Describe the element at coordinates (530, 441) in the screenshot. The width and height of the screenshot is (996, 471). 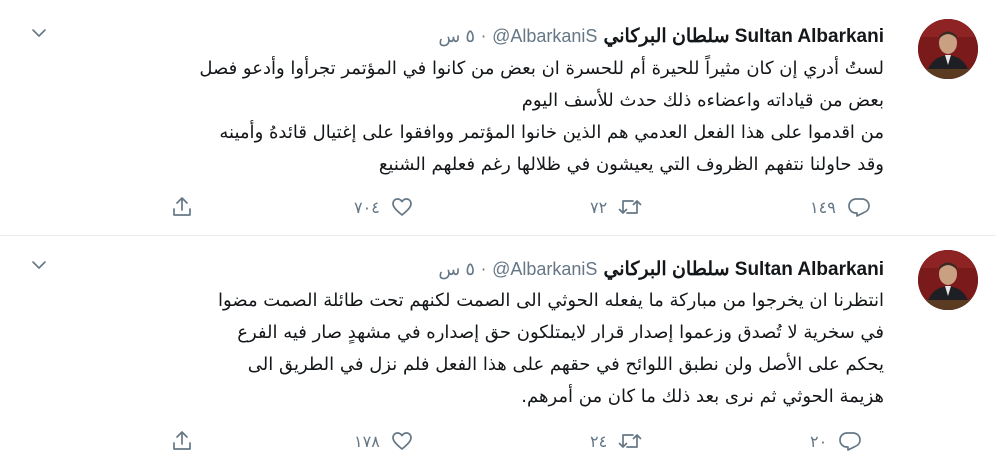
I see `tweet-actions: ١٧٨ ٢٤ ٢٠` at that location.